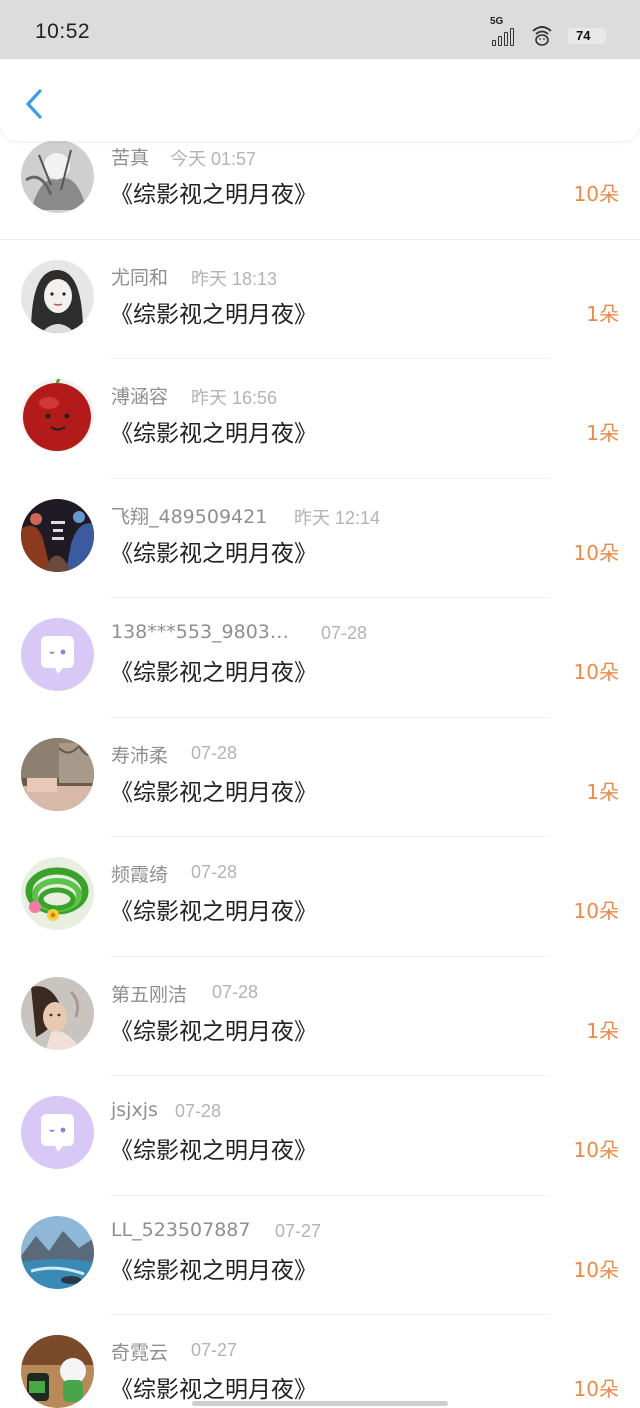 This screenshot has width=640, height=1408. I want to click on list-item: 奇霓云 07-27 《综影视之明月夜》 10朵, so click(320, 1361).